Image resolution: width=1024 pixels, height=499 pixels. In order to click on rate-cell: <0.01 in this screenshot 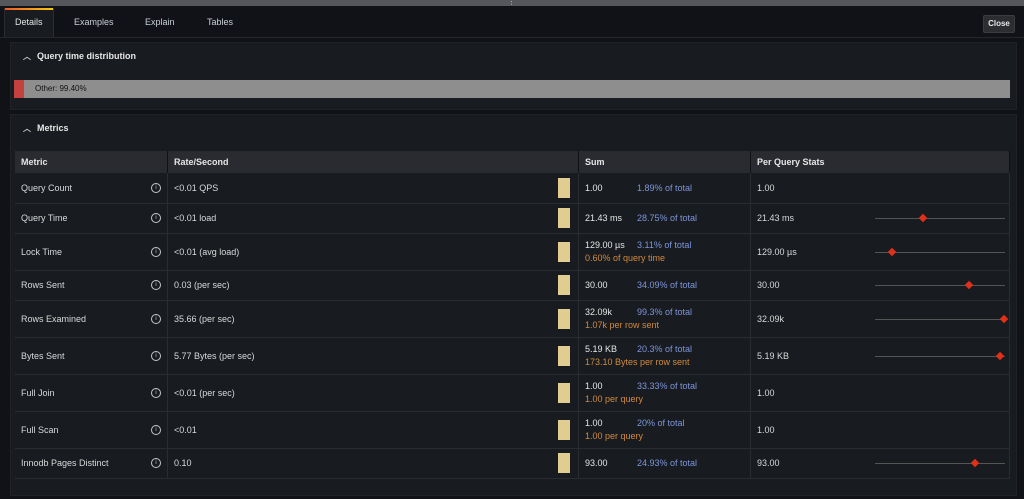, I will do `click(373, 430)`.